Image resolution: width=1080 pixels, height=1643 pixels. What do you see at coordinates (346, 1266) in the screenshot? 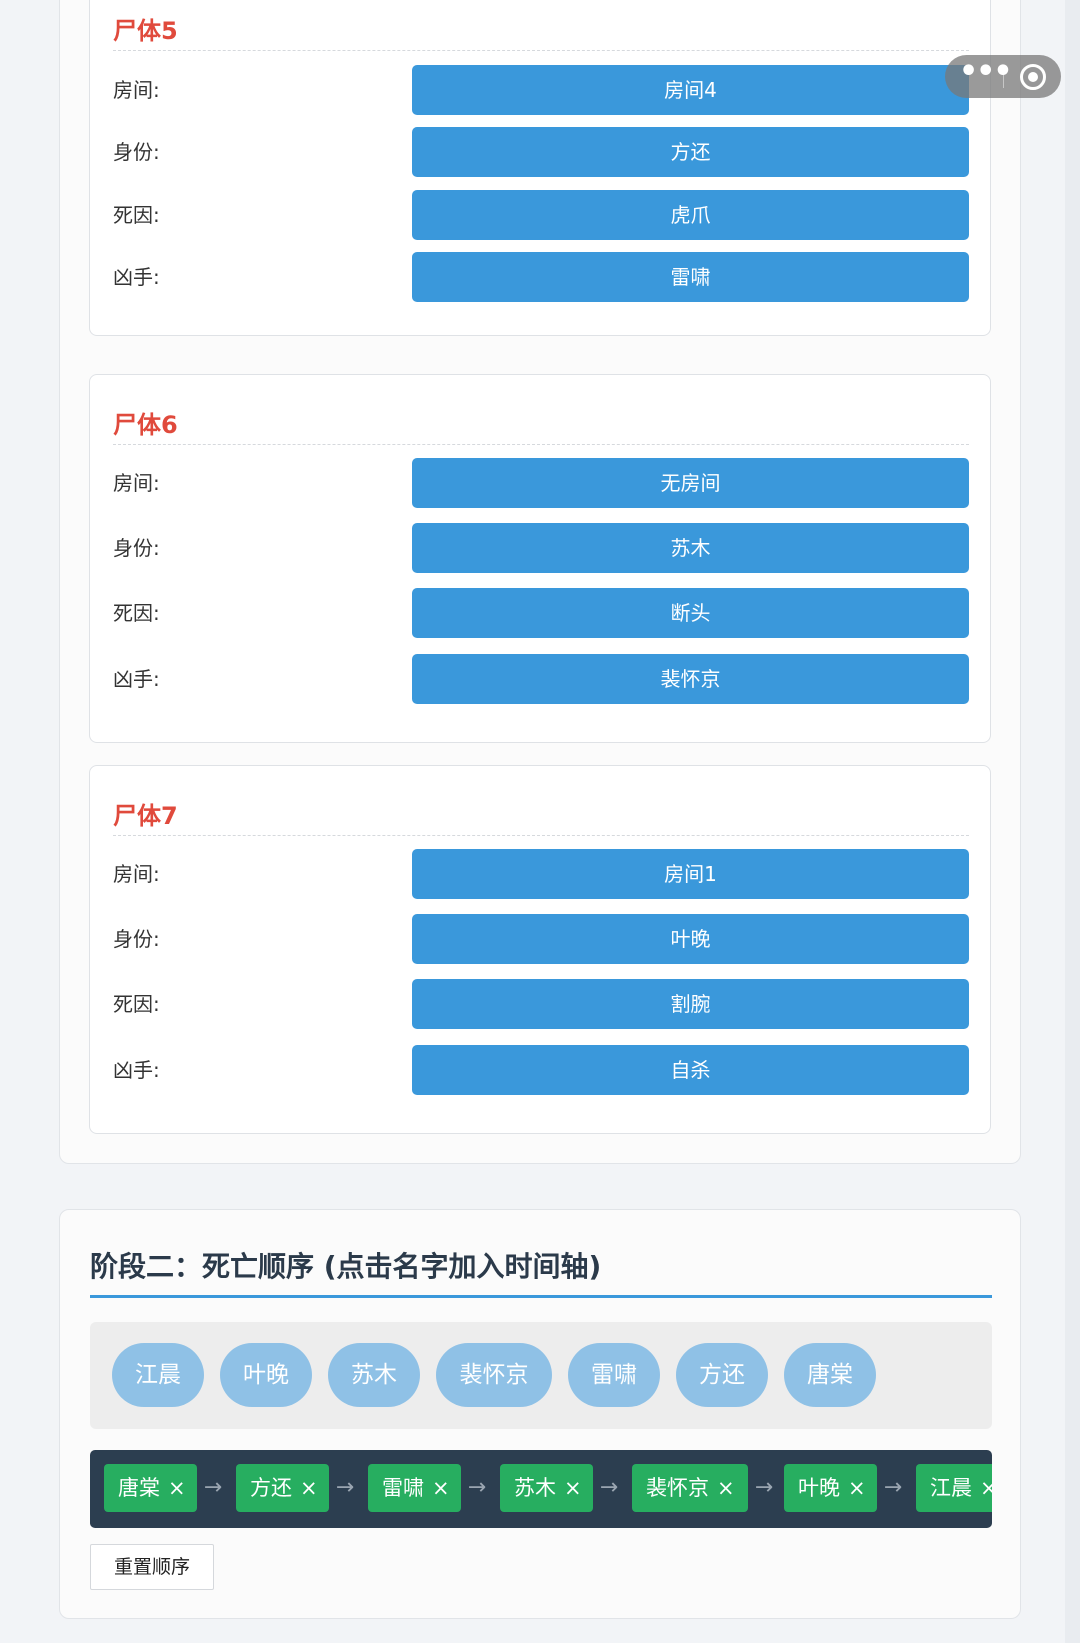
I see `stage2-title: 阶段二：死亡顺序 (点击名字加入时间轴)` at bounding box center [346, 1266].